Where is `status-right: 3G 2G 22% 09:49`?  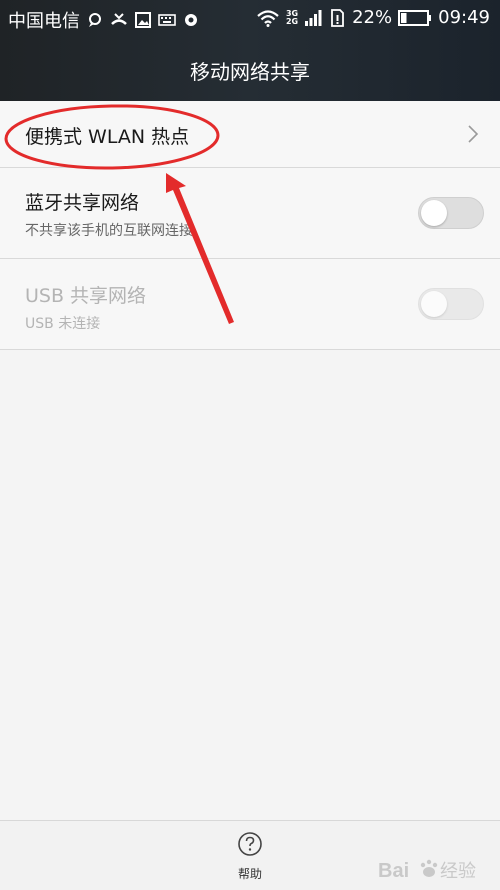
status-right: 3G 2G 22% 09:49 is located at coordinates (373, 17).